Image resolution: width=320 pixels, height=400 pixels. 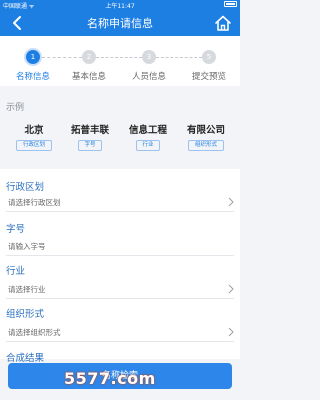 What do you see at coordinates (34, 202) in the screenshot?
I see `region-select: 请选择行政区划` at bounding box center [34, 202].